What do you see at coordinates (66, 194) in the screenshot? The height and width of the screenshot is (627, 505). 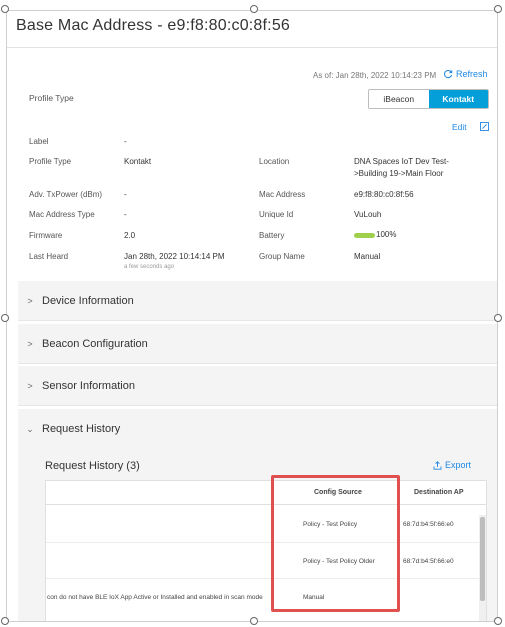 I see `tx-power-field-label: Adv. TxPower (dBm)` at bounding box center [66, 194].